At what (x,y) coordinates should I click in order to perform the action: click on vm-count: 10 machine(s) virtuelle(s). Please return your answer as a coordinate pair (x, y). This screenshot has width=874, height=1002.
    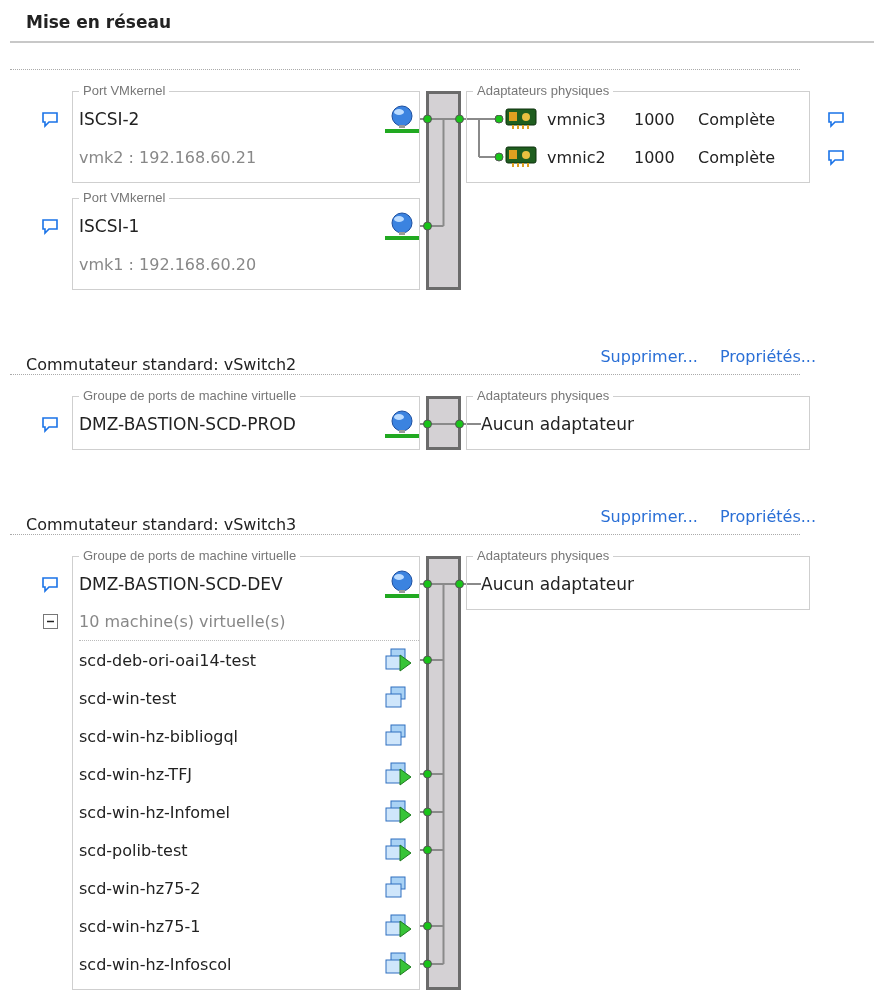
    Looking at the image, I should click on (182, 621).